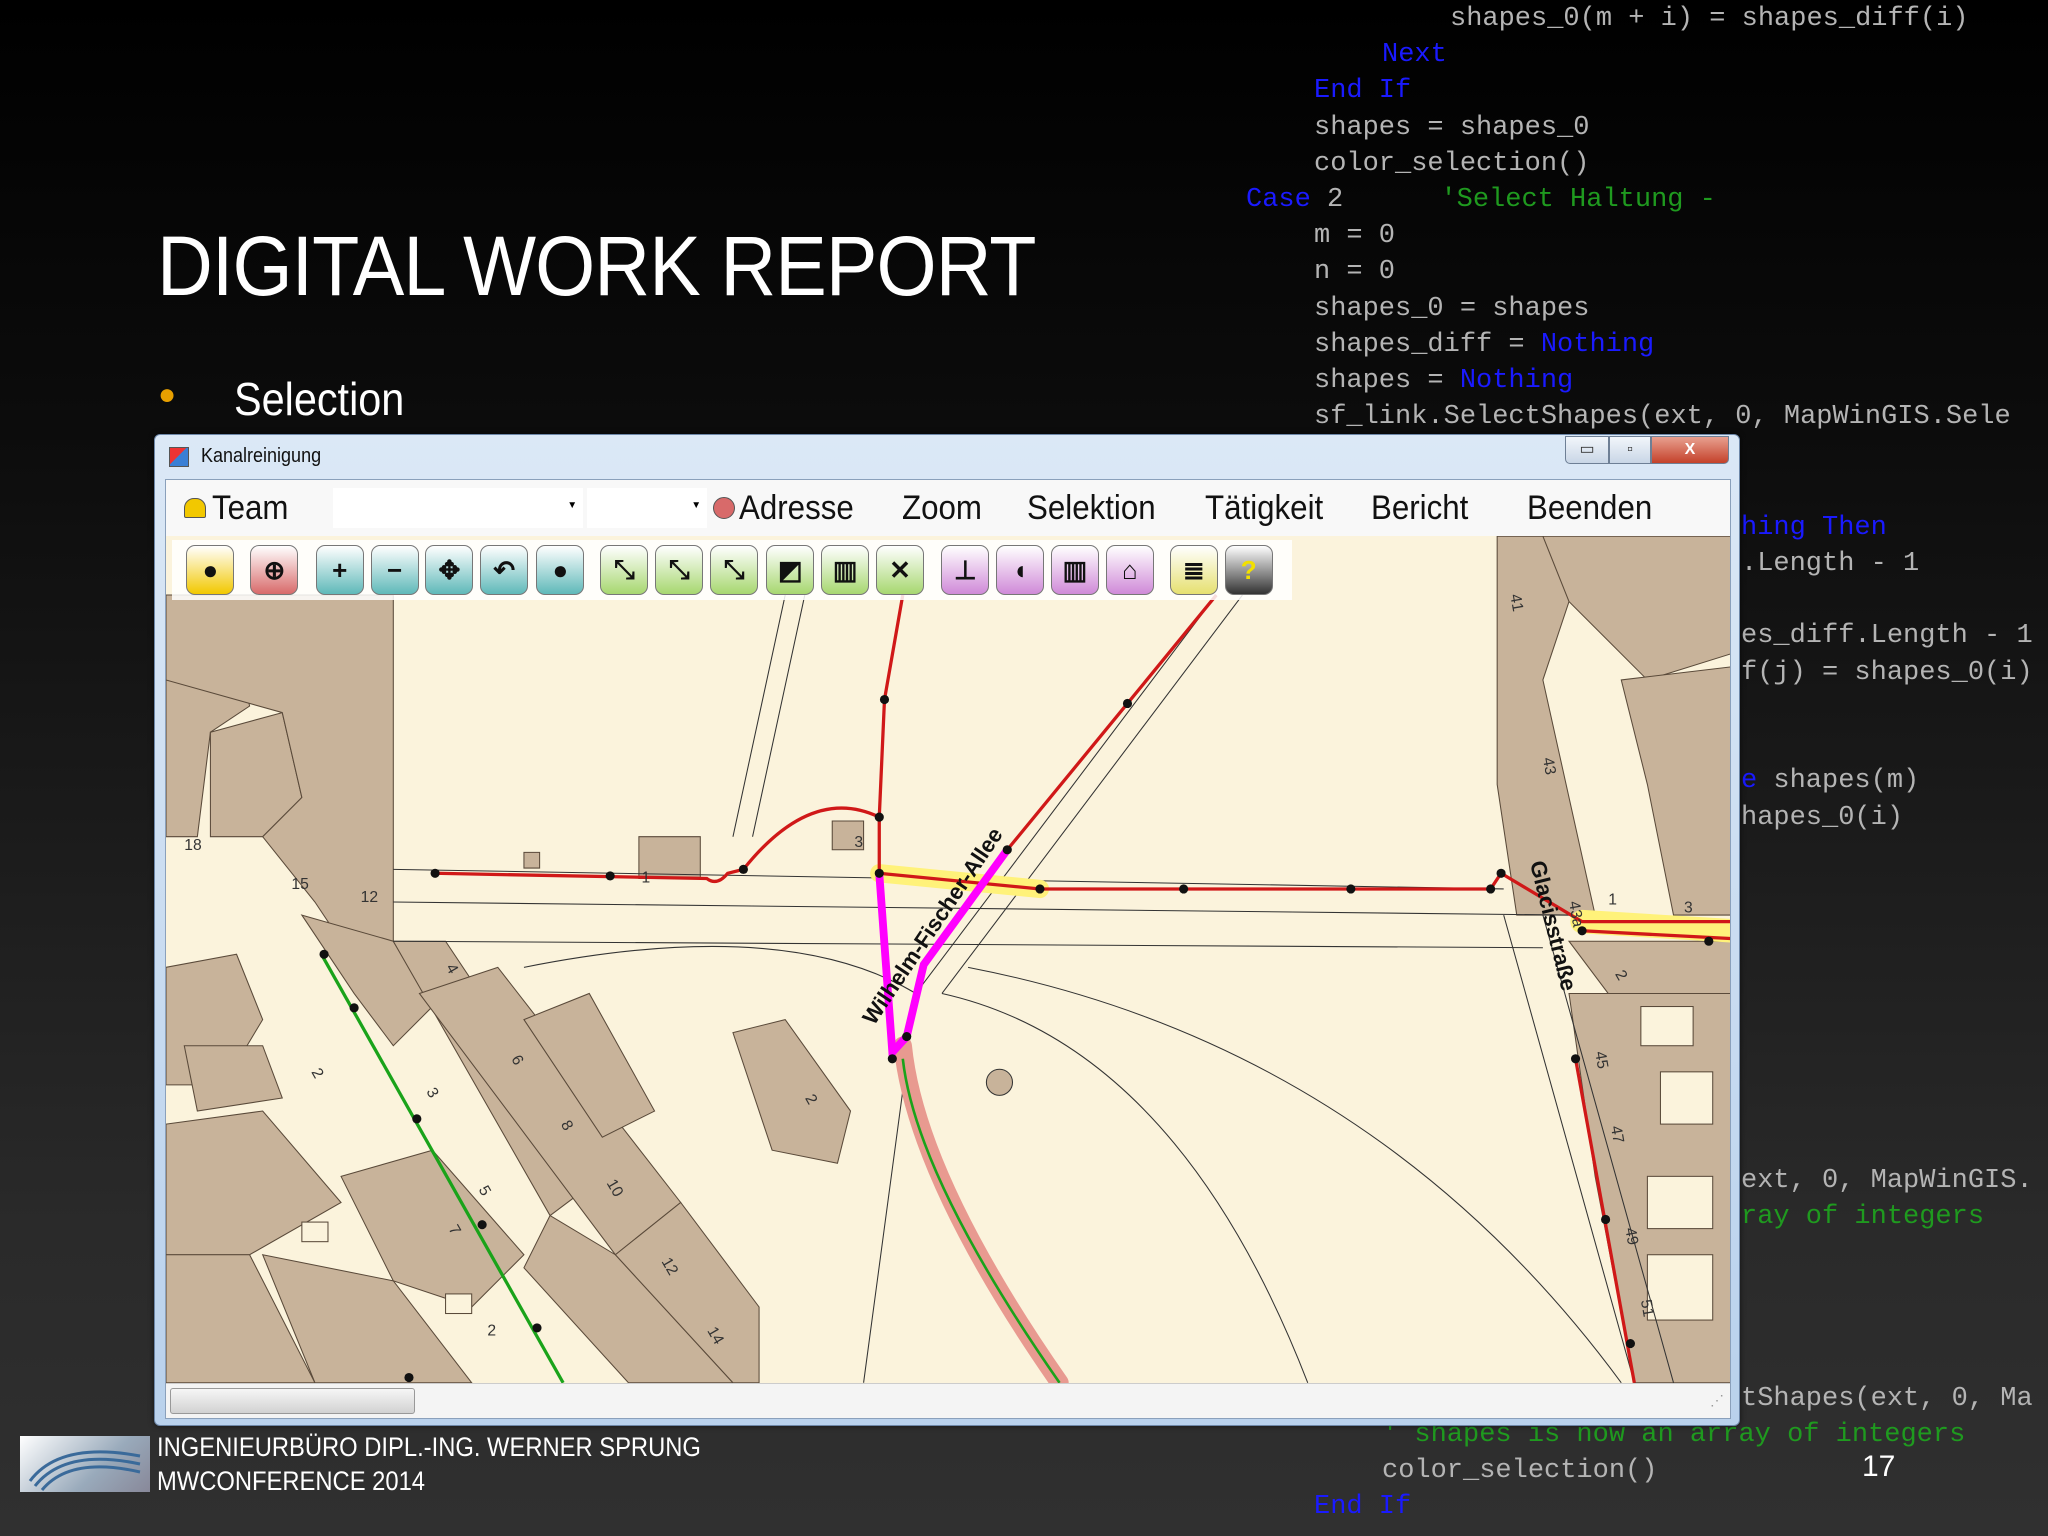 Image resolution: width=2048 pixels, height=1536 pixels. I want to click on select-pipe-button: ⤡, so click(624, 570).